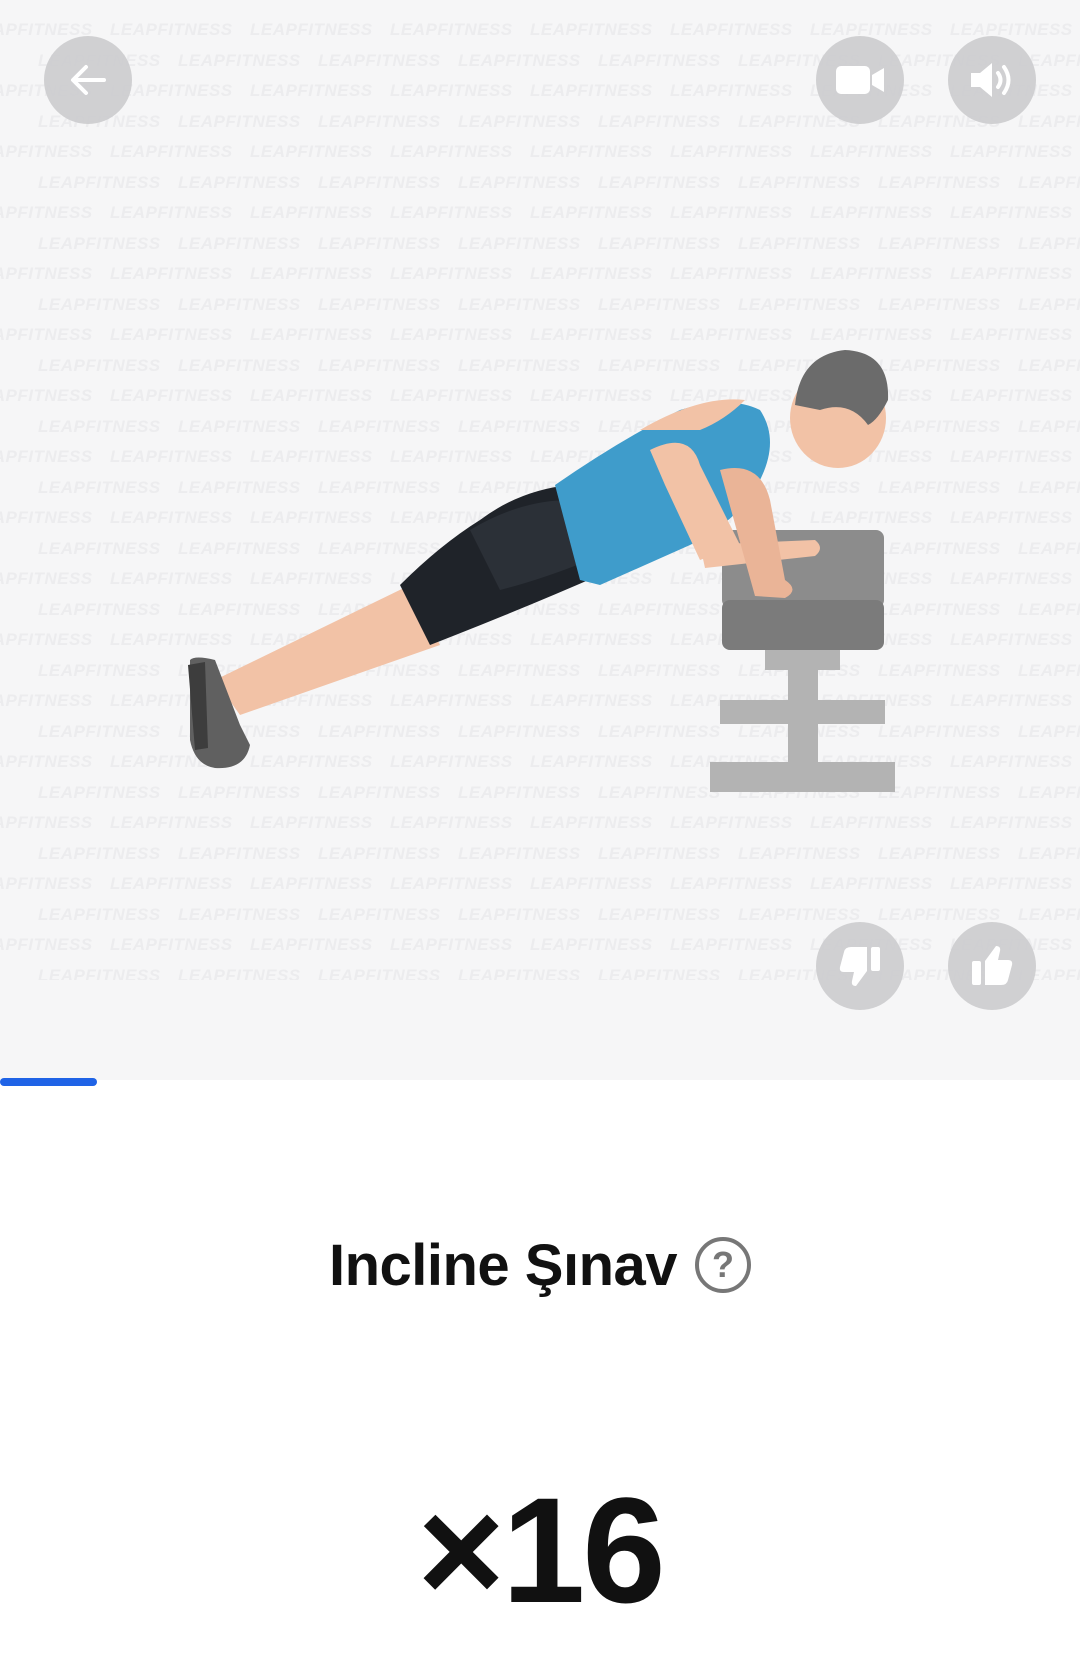 This screenshot has height=1662, width=1080. I want to click on sound-button, so click(992, 80).